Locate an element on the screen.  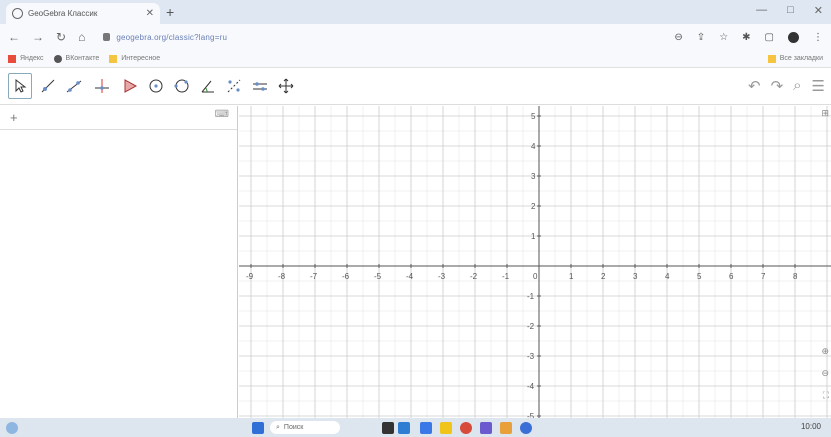
taskbar-search: ⌕ Поиск is located at coordinates (305, 427).